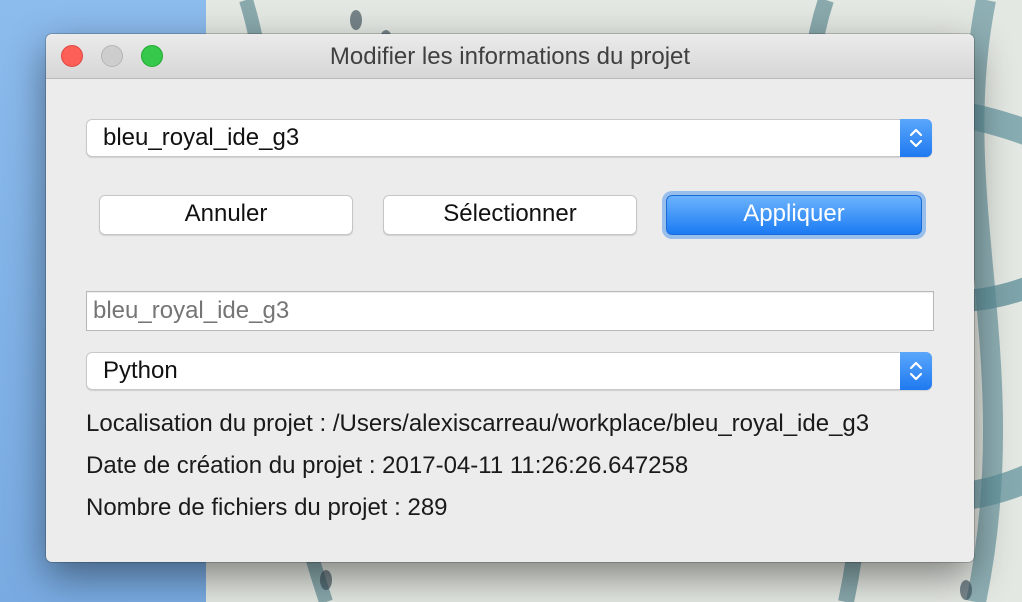 This screenshot has width=1022, height=602. I want to click on language-select: Python, so click(509, 371).